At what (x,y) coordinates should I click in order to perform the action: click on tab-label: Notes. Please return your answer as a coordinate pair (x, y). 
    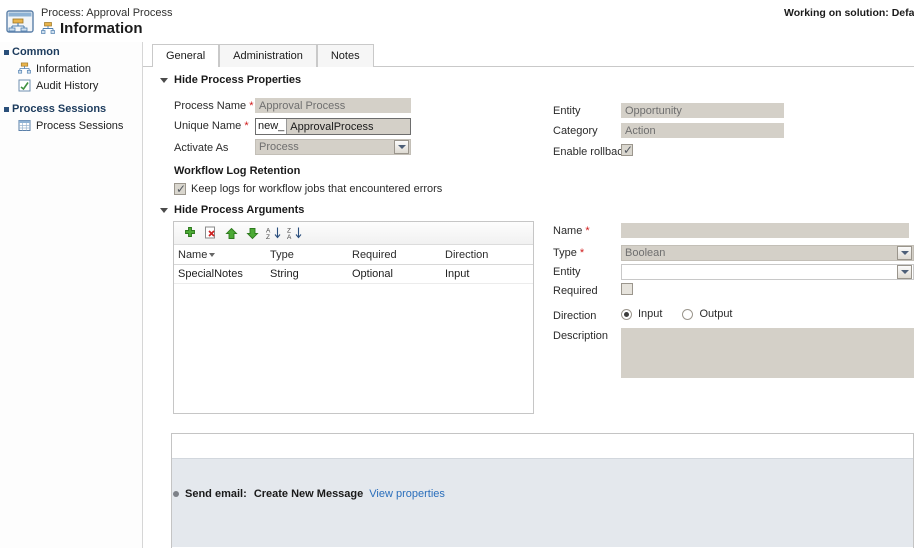
    Looking at the image, I should click on (345, 56).